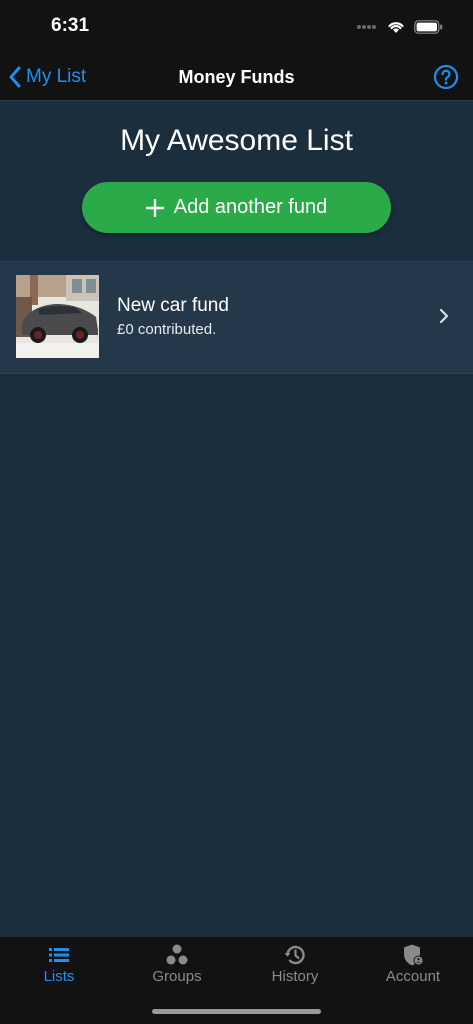 The height and width of the screenshot is (1024, 473). What do you see at coordinates (413, 976) in the screenshot?
I see `tab-account-label: Account` at bounding box center [413, 976].